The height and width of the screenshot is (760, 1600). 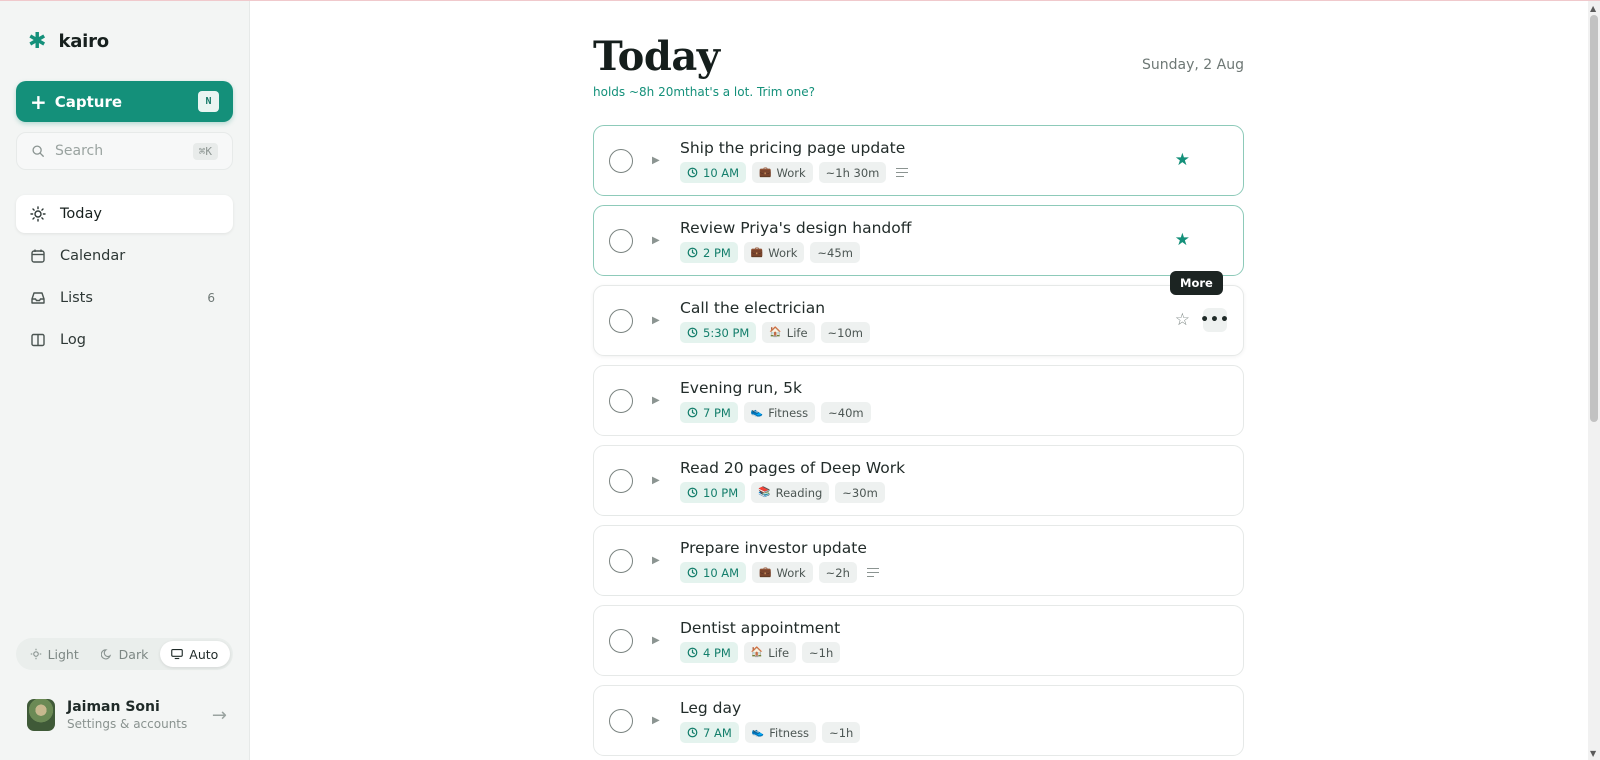 What do you see at coordinates (845, 332) in the screenshot?
I see `duration-chip: ~10m` at bounding box center [845, 332].